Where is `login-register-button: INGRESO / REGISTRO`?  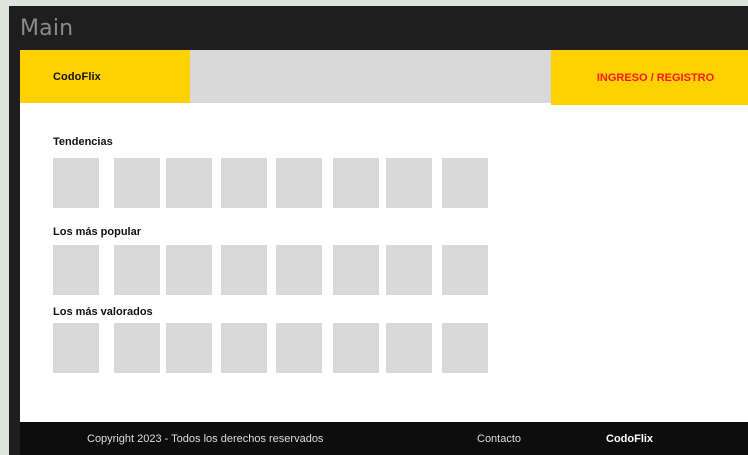
login-register-button: INGRESO / REGISTRO is located at coordinates (649, 77).